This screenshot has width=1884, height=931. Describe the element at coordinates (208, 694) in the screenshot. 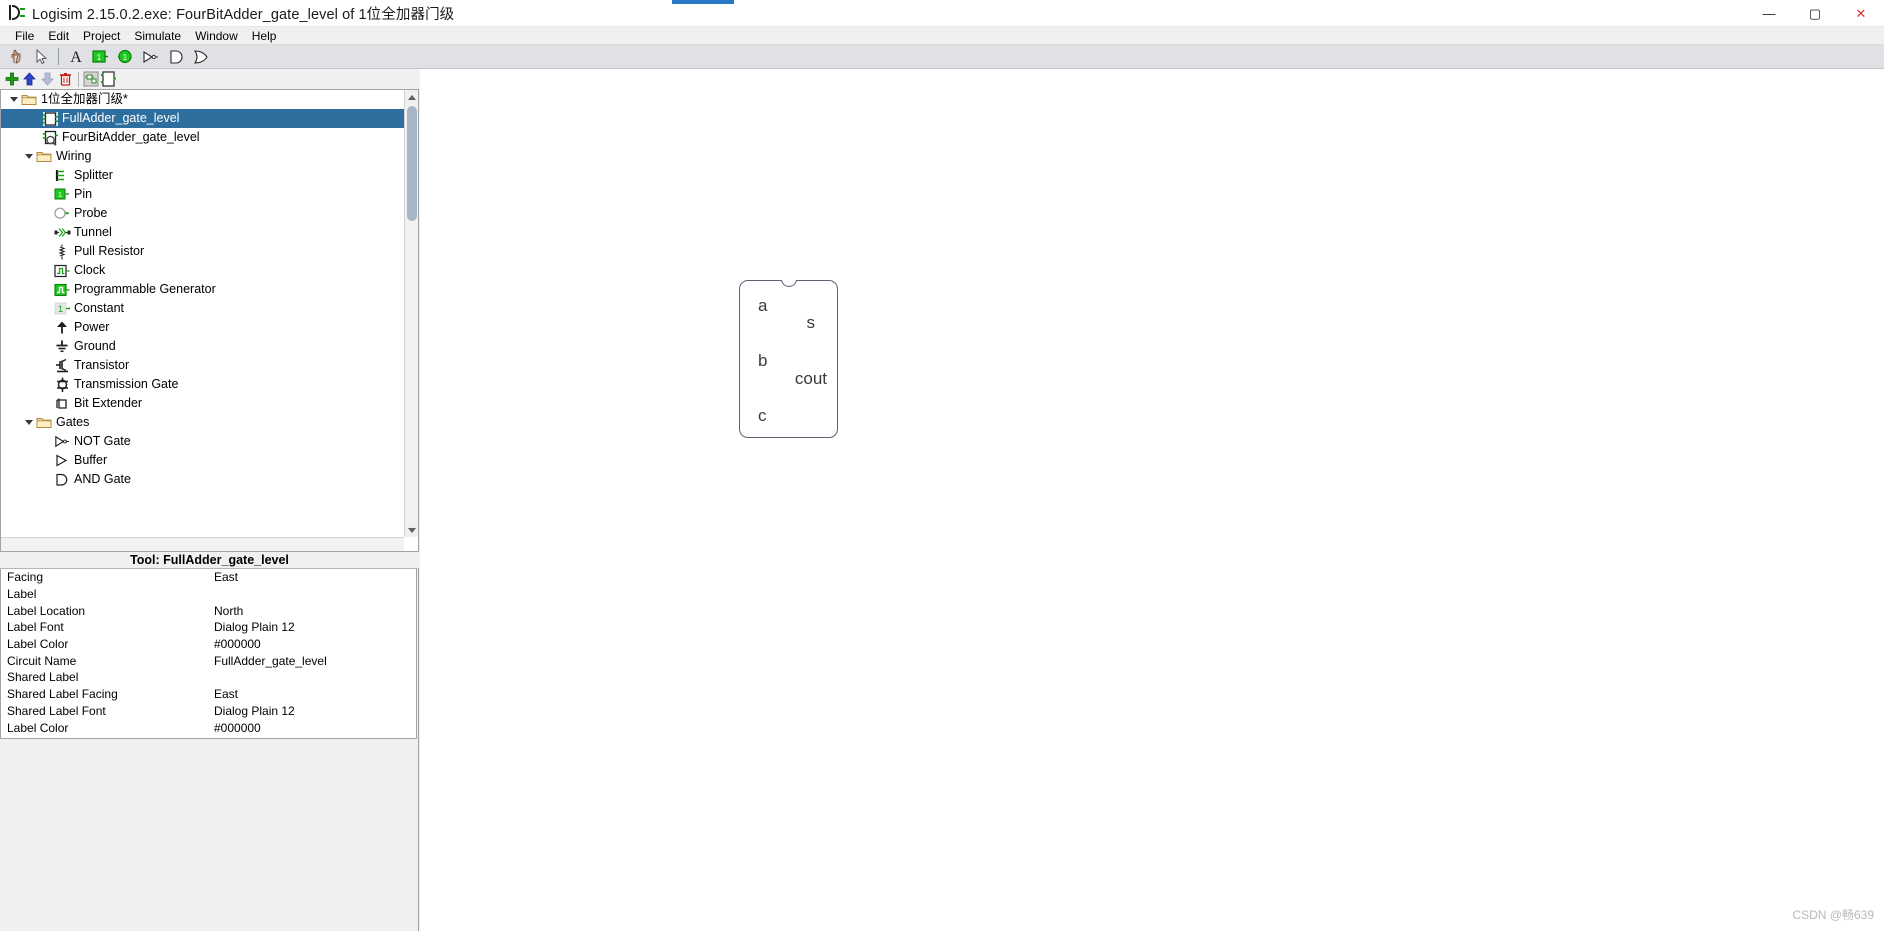

I see `attribute-row: Shared Label Facing East` at that location.